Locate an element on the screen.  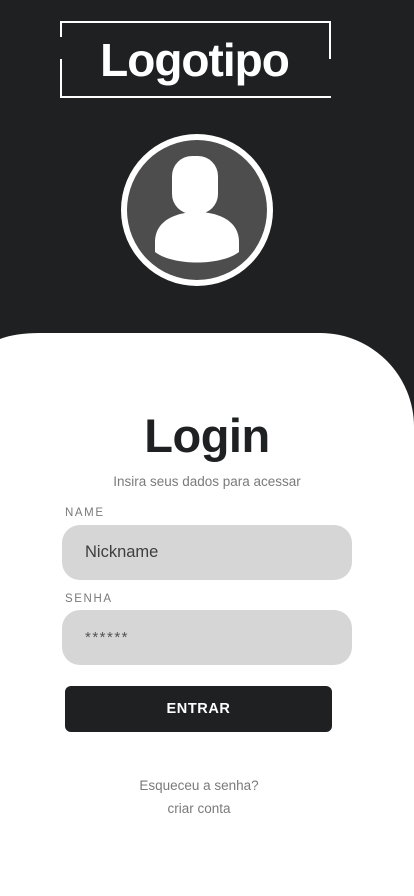
create-account-link: criar conta is located at coordinates (199, 809).